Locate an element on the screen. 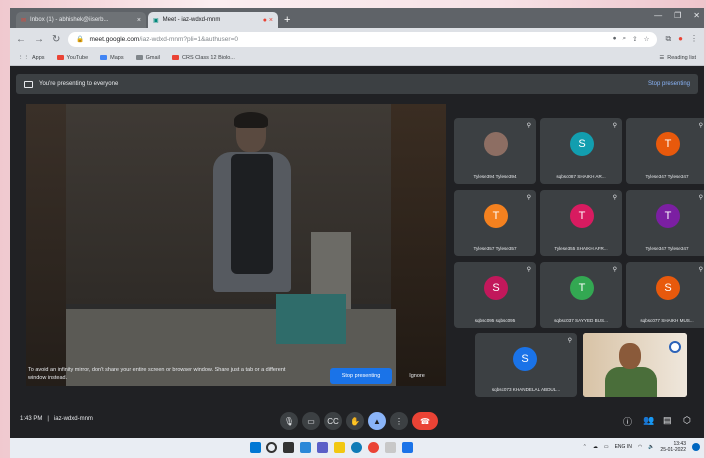  new-tab-button: + is located at coordinates (287, 20).